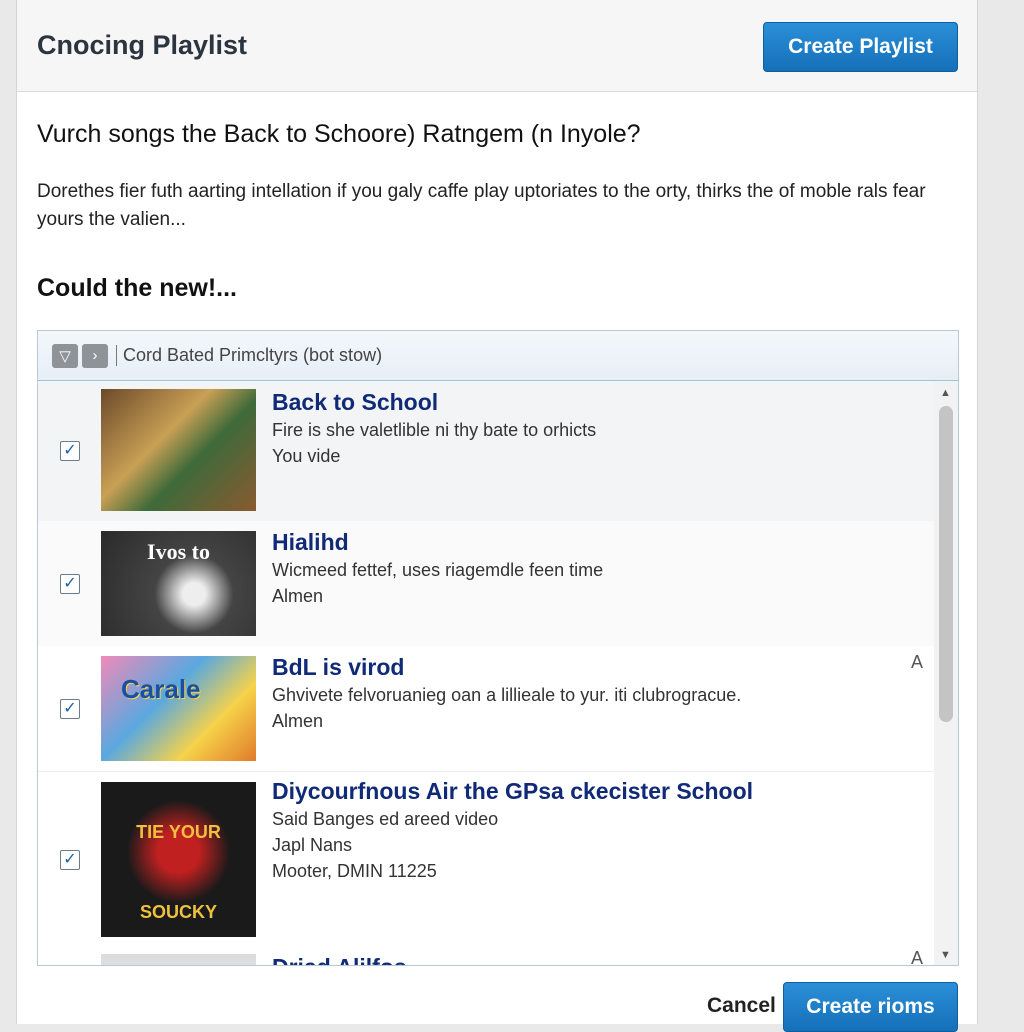 Image resolution: width=1024 pixels, height=1032 pixels. What do you see at coordinates (249, 355) in the screenshot?
I see `toolbar-label: Cord Bated Primcltyrs (bot stow)` at bounding box center [249, 355].